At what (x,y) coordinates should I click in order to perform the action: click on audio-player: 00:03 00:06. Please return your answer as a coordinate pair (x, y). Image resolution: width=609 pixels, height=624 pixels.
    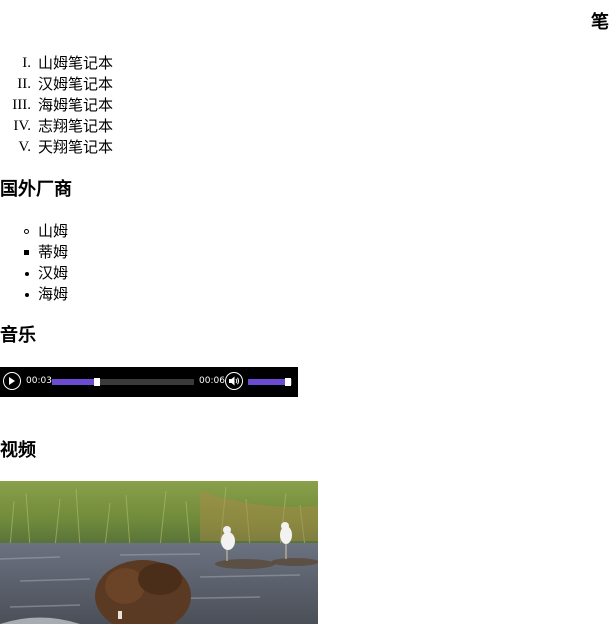
    Looking at the image, I should click on (149, 382).